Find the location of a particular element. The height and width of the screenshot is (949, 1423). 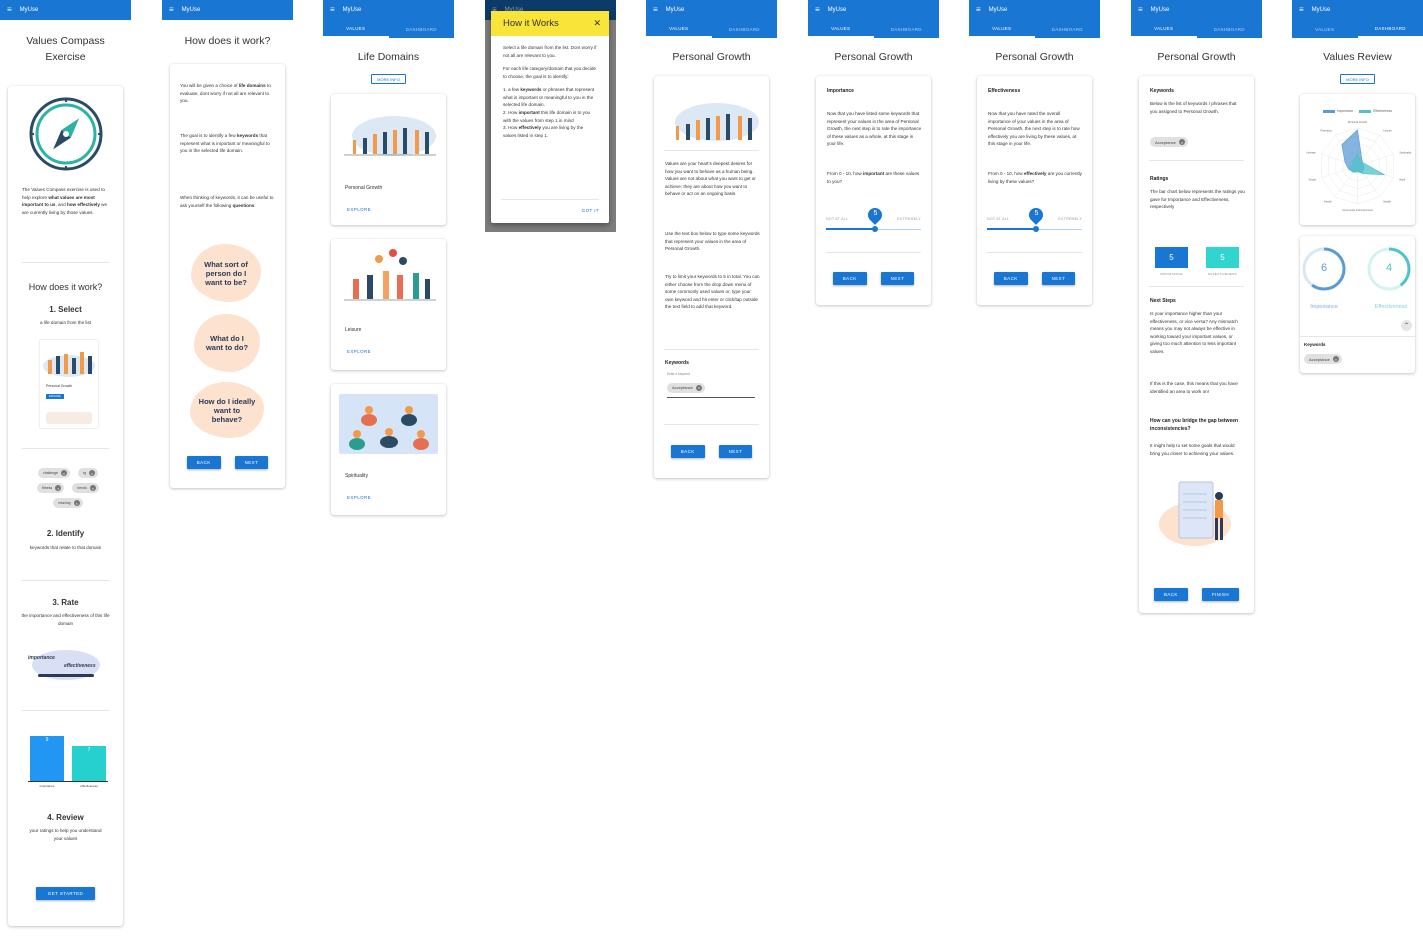

scale-importance-label: importance is located at coordinates (41, 658).